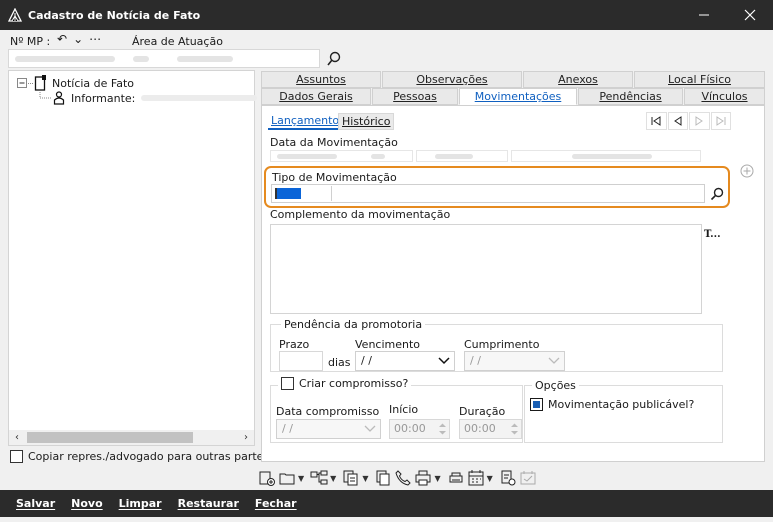 This screenshot has width=773, height=522. What do you see at coordinates (40, 83) in the screenshot?
I see `document-icon` at bounding box center [40, 83].